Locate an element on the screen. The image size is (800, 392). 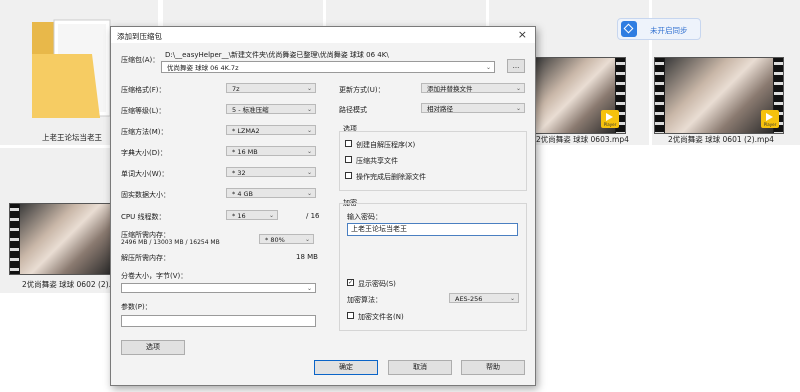
file-caption: 2优尚舞姿 球球 0601 (2).mp4 is located at coordinates (721, 139).